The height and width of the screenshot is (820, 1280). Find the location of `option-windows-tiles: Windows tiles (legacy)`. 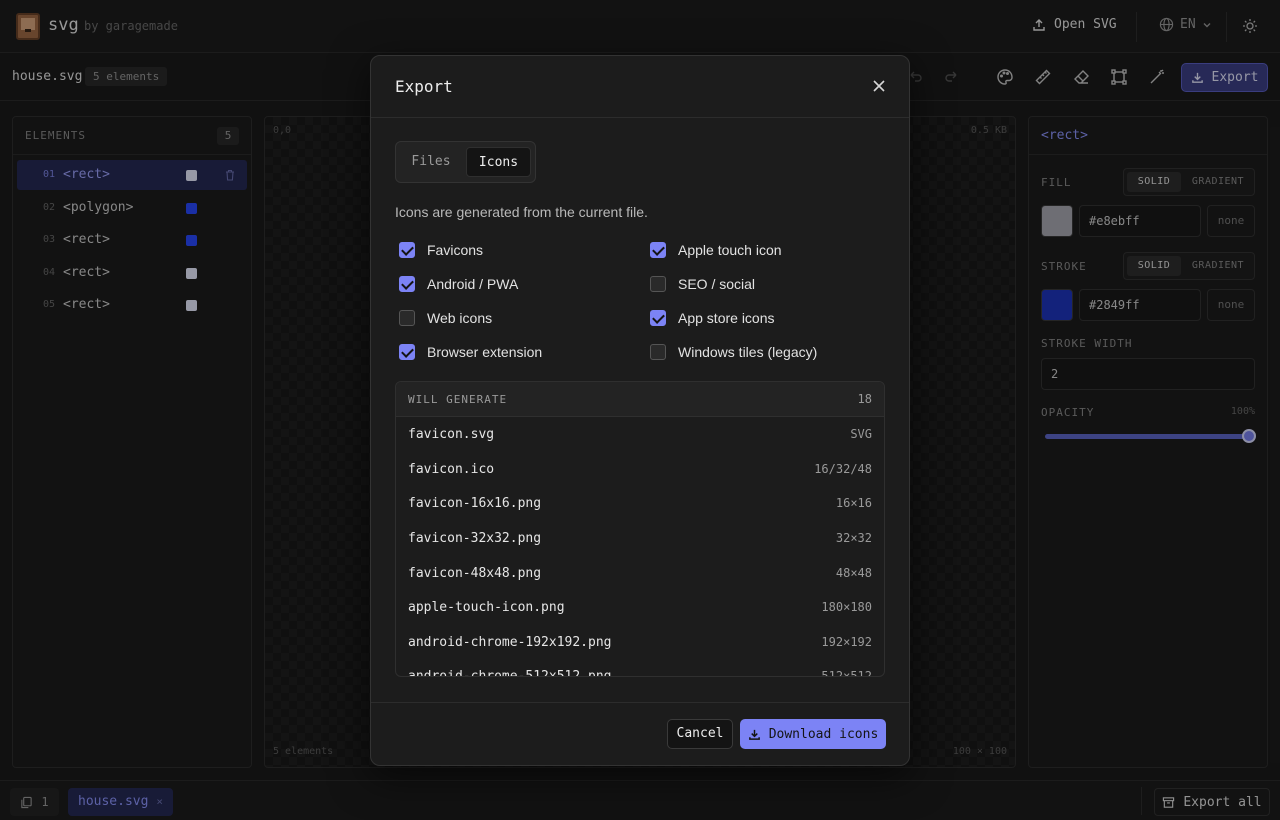

option-windows-tiles: Windows tiles (legacy) is located at coordinates (733, 352).